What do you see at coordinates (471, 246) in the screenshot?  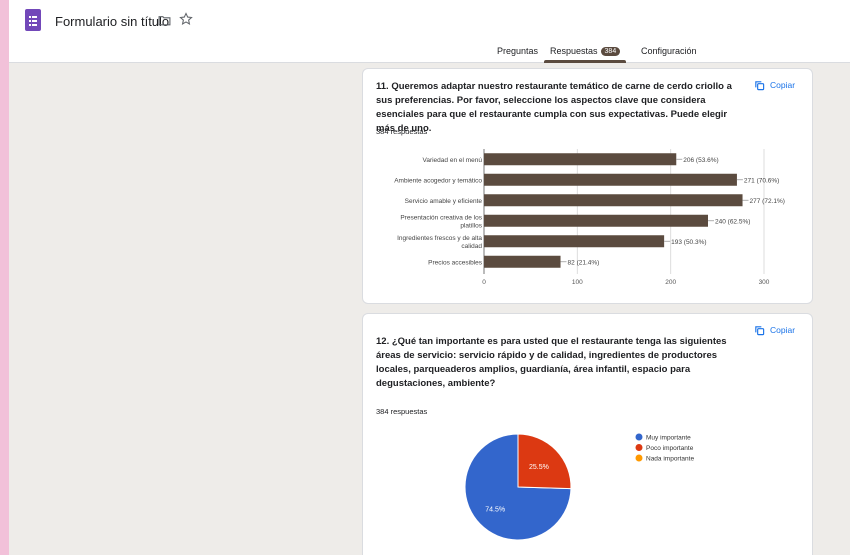 I see `category-label: calidad` at bounding box center [471, 246].